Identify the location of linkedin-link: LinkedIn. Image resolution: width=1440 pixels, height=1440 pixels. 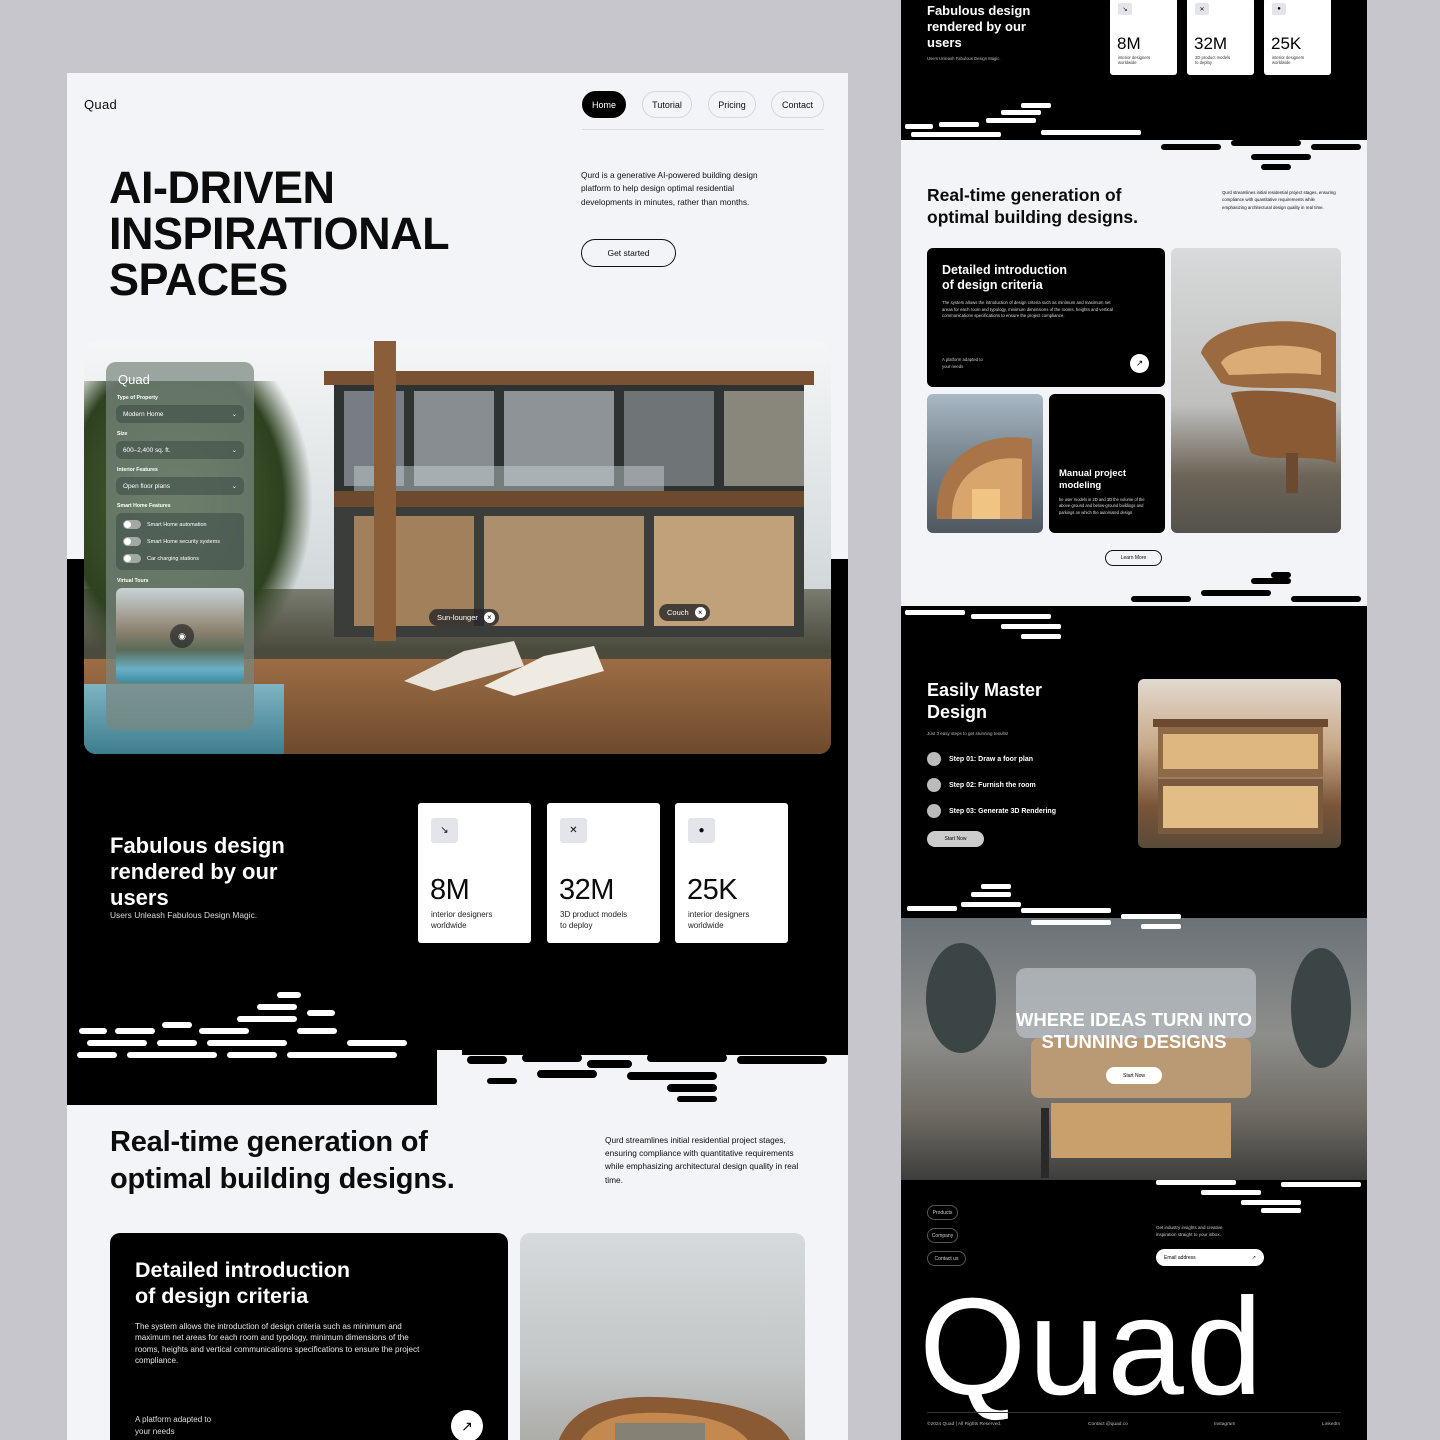
(1331, 1424).